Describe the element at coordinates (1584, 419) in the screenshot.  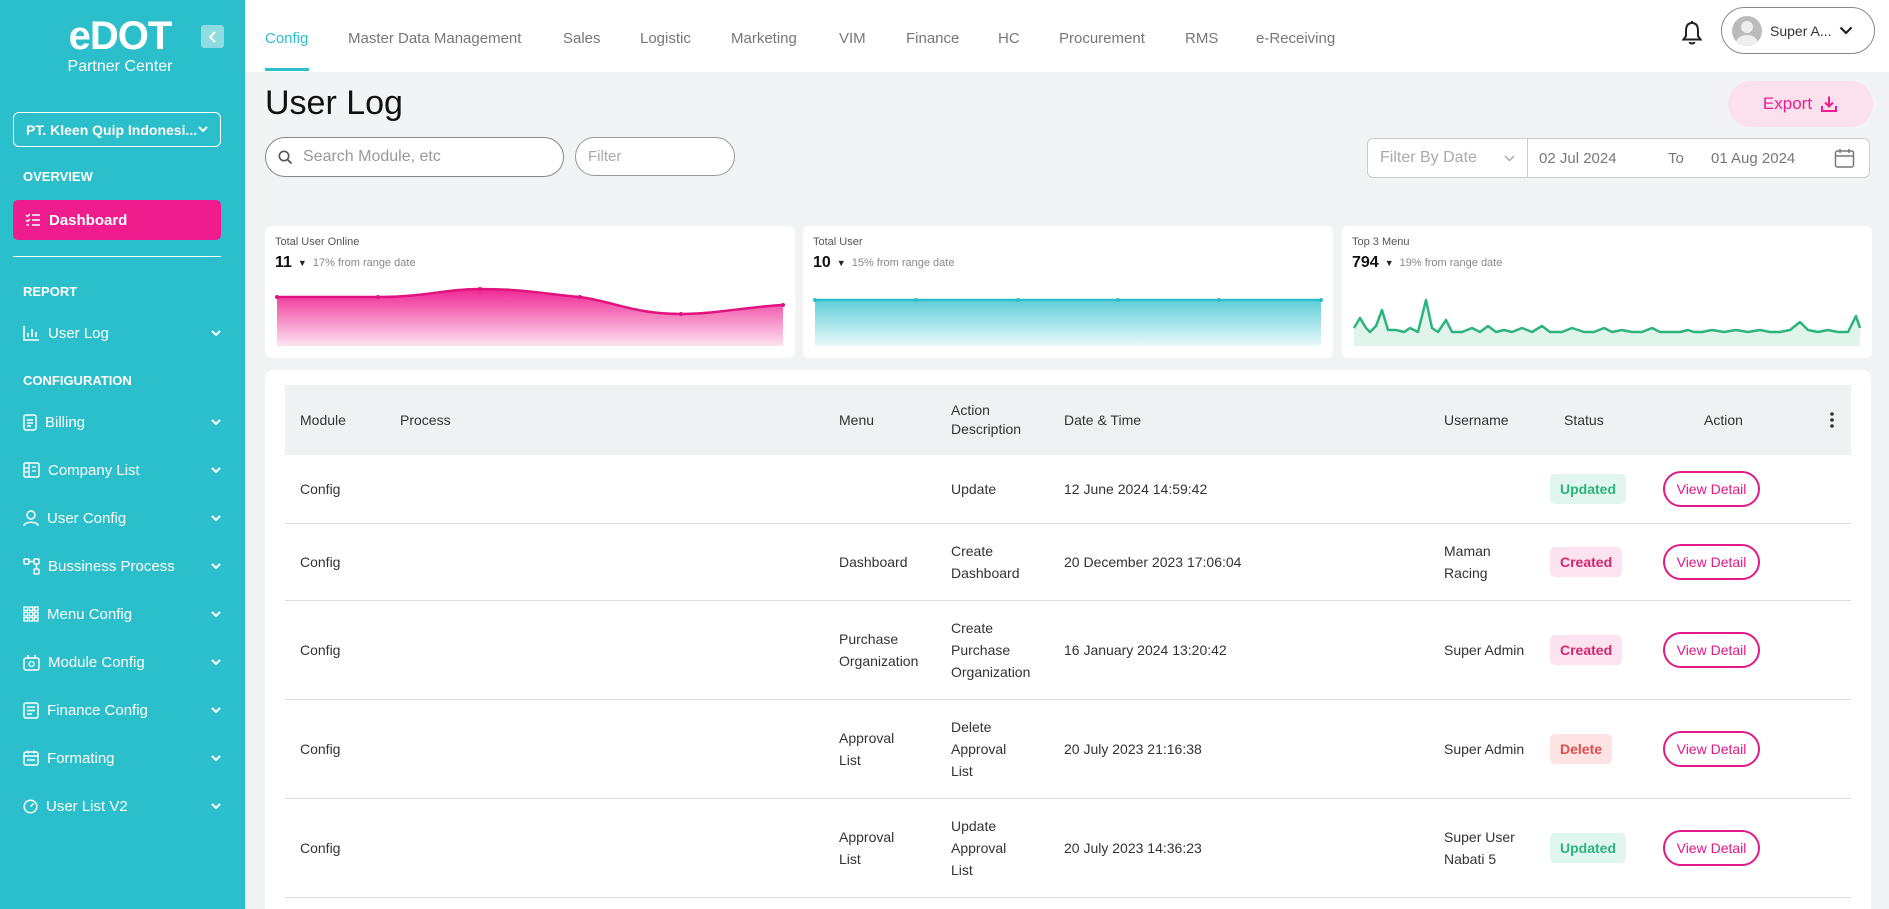
I see `col-header-status: Status` at that location.